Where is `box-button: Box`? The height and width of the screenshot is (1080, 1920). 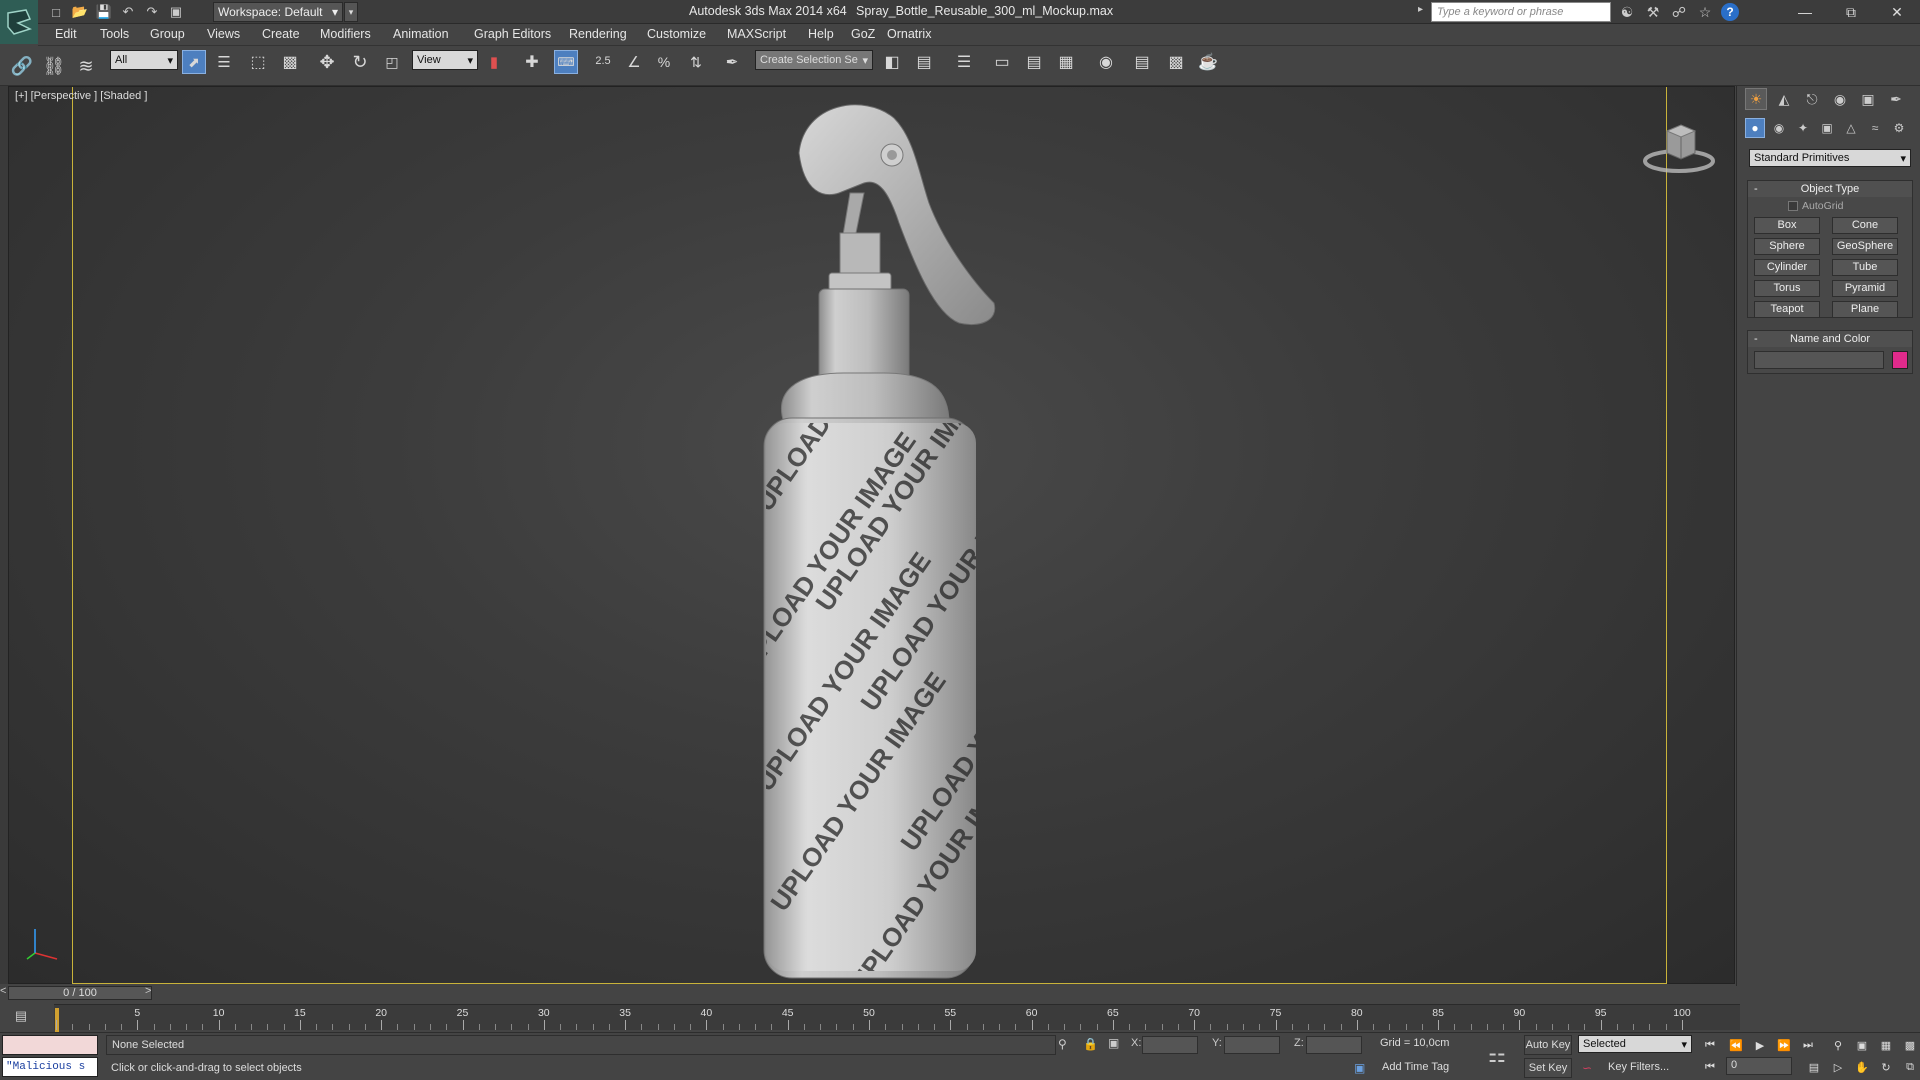 box-button: Box is located at coordinates (1787, 225).